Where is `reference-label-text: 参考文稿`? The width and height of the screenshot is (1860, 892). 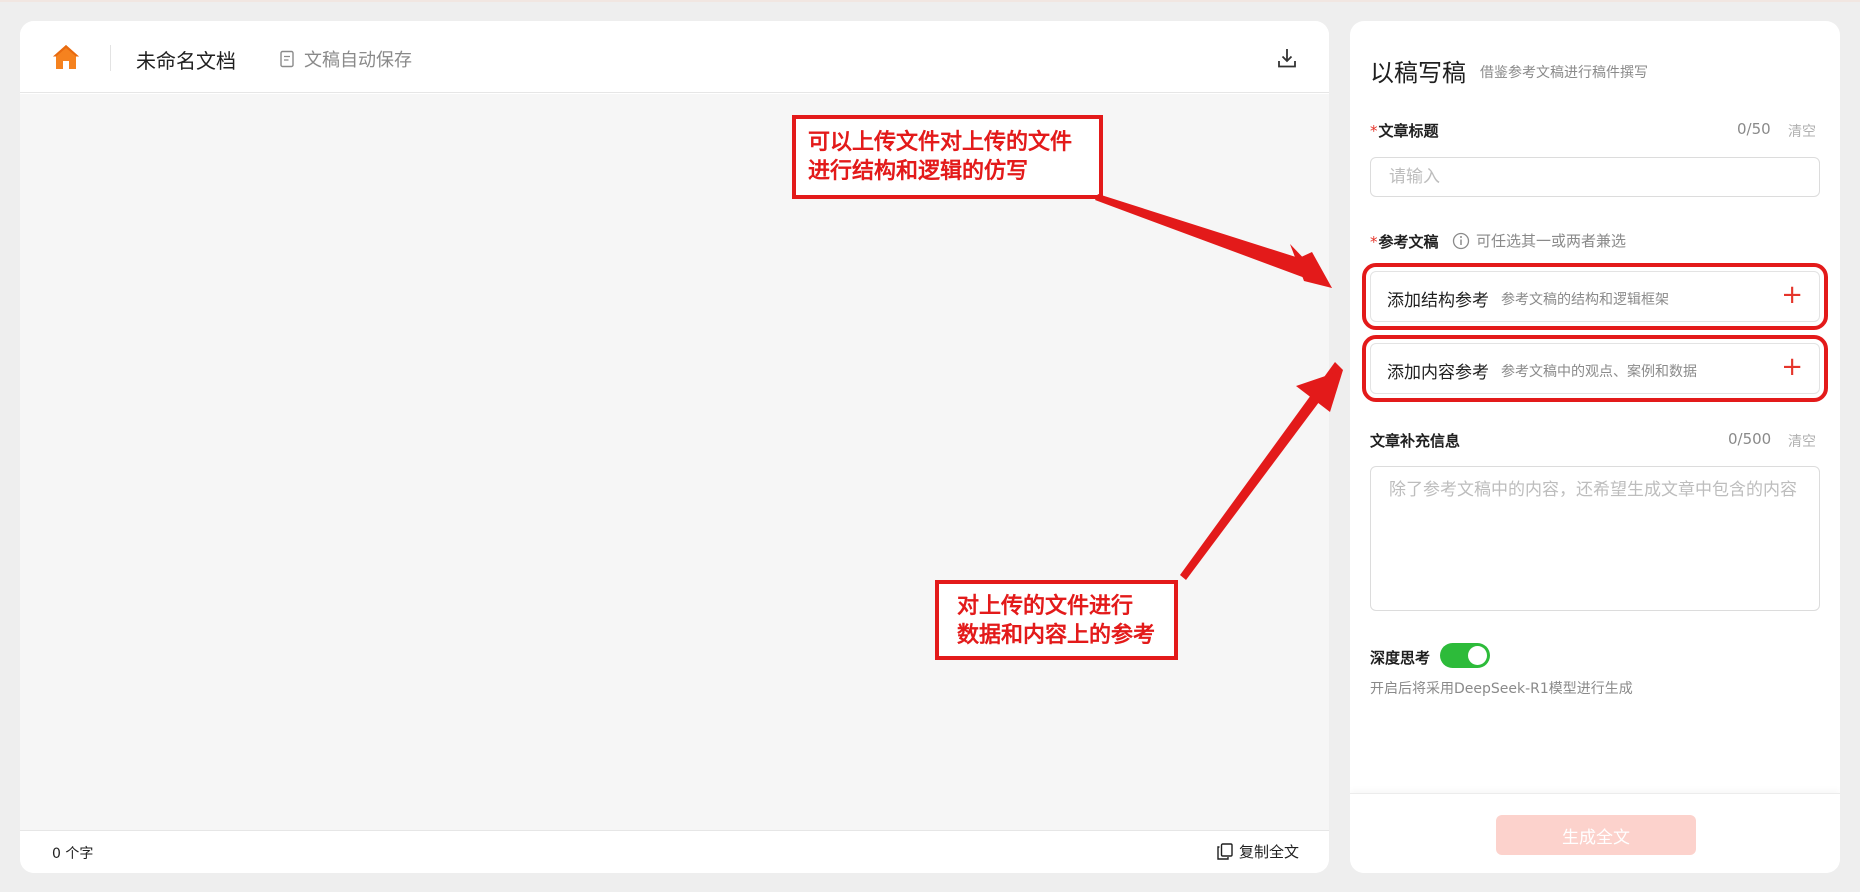 reference-label-text: 参考文稿 is located at coordinates (1408, 242).